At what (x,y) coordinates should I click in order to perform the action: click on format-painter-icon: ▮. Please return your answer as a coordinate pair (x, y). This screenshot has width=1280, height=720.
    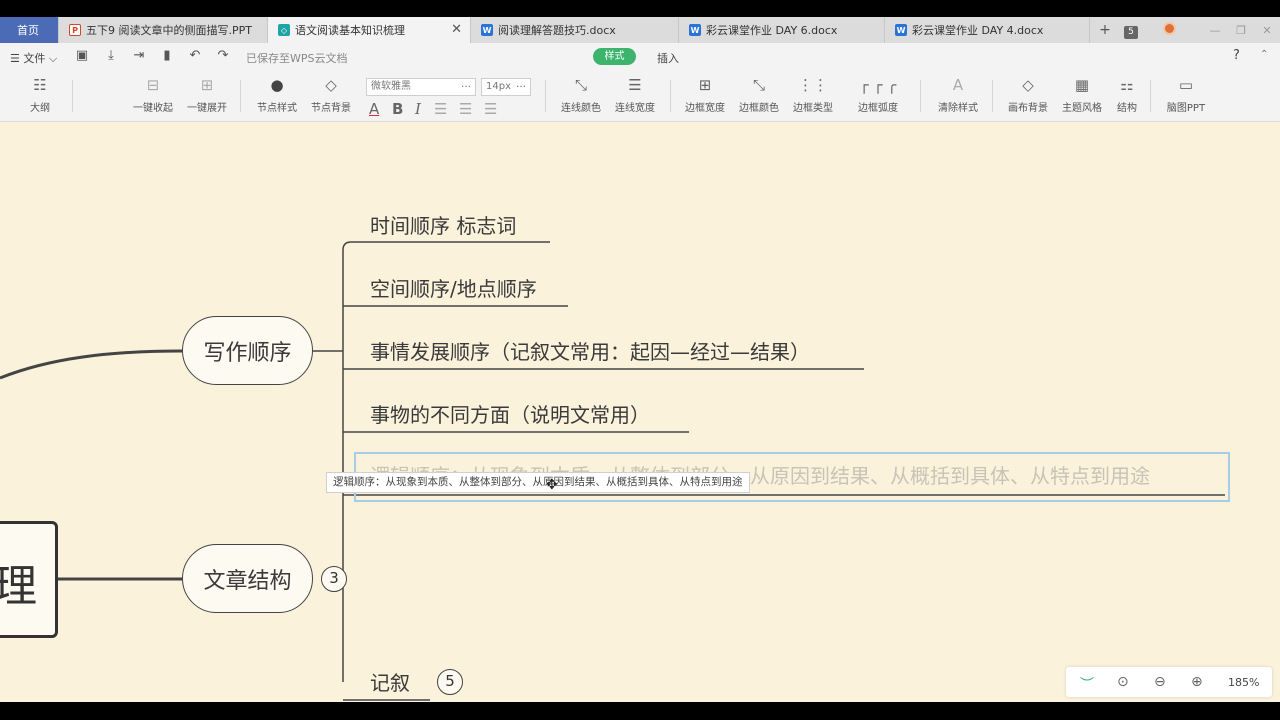
    Looking at the image, I should click on (167, 56).